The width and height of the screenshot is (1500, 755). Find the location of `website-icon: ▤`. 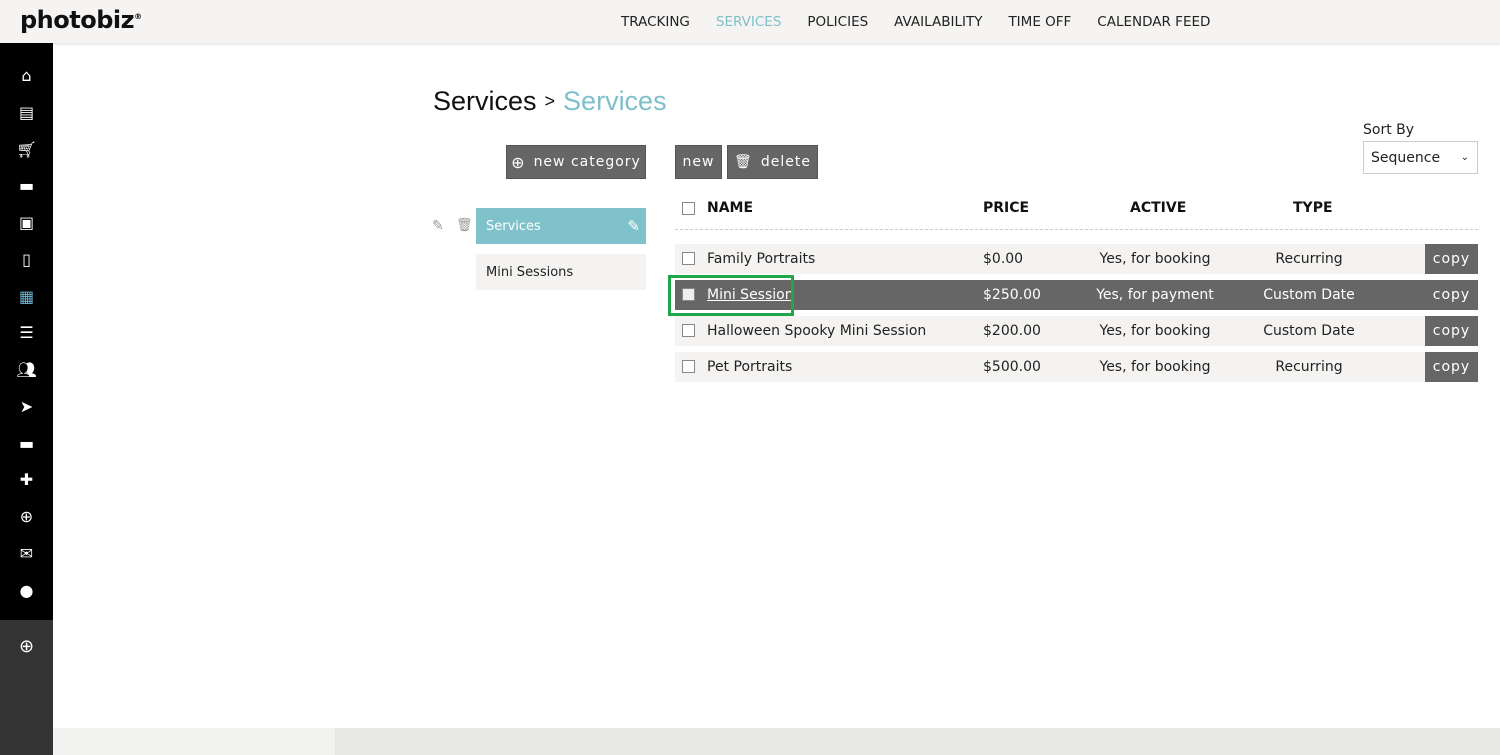

website-icon: ▤ is located at coordinates (26, 113).